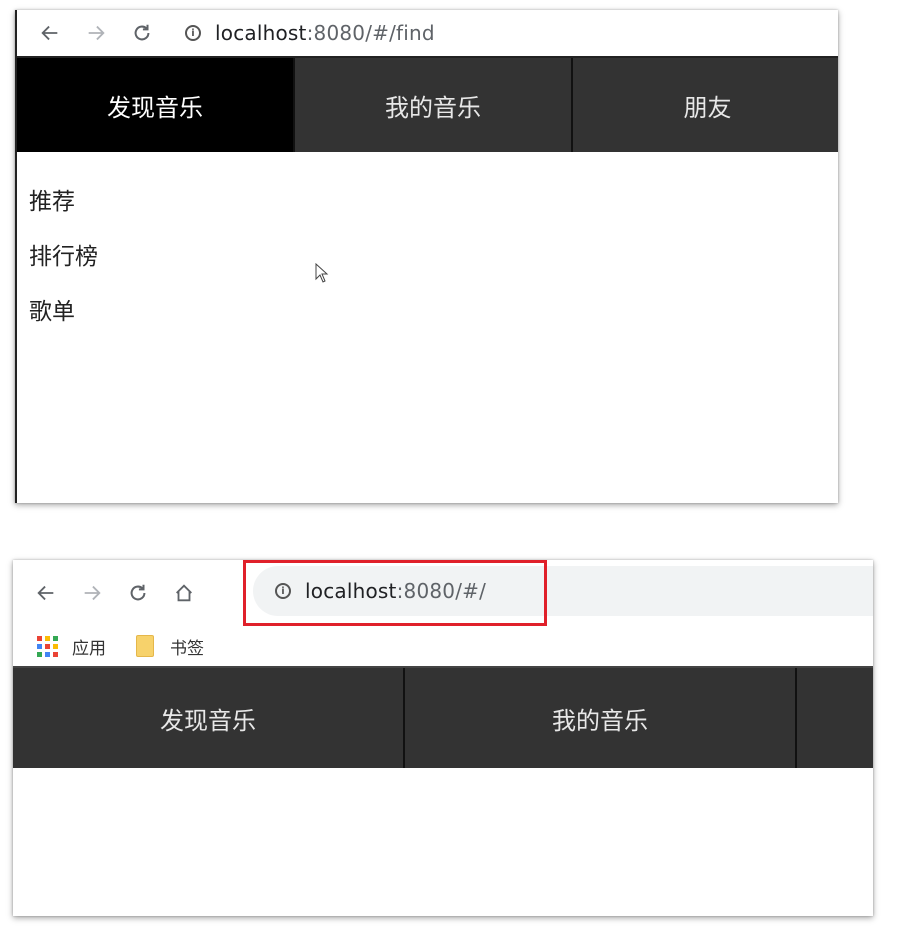 Image resolution: width=898 pixels, height=932 pixels. Describe the element at coordinates (322, 273) in the screenshot. I see `mouse-cursor-icon` at that location.